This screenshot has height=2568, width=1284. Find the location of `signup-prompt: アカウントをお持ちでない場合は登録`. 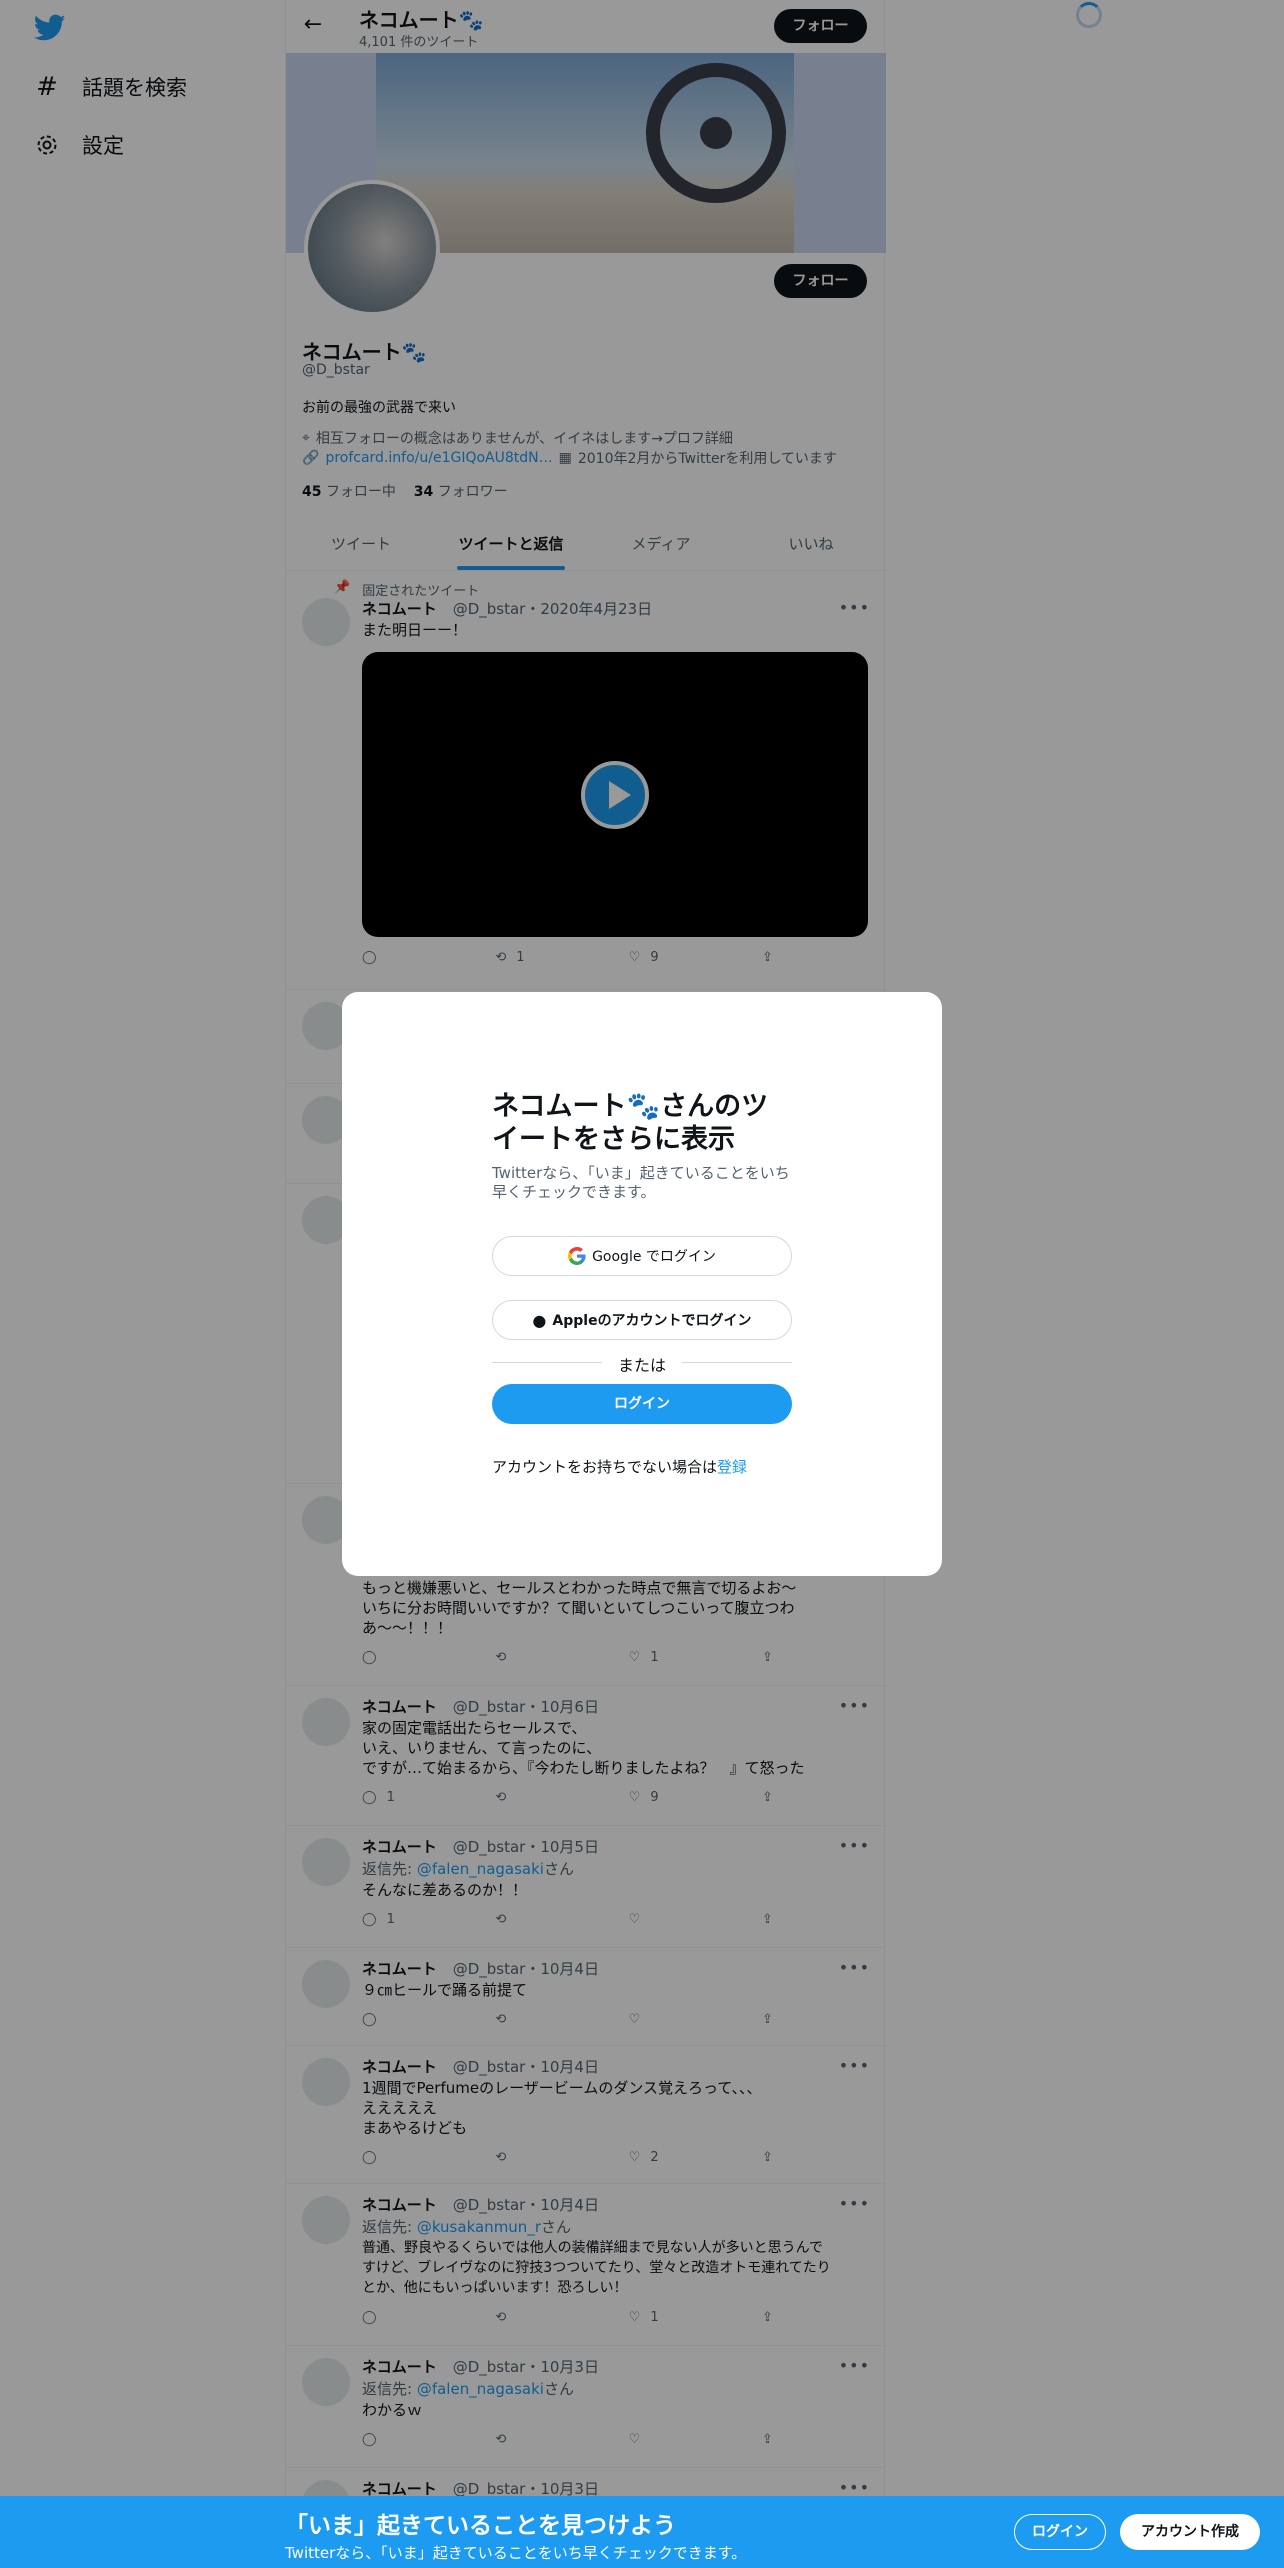

signup-prompt: アカウントをお持ちでない場合は登録 is located at coordinates (620, 1467).